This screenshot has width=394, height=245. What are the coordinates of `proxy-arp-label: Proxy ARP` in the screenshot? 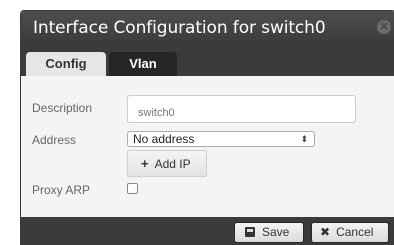 It's located at (61, 190).